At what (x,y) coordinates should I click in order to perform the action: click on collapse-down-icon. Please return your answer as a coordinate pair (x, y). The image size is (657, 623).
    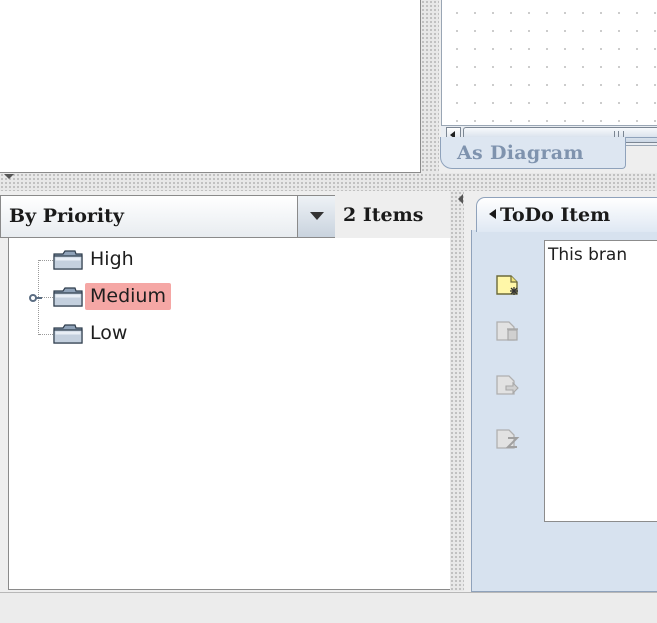
    Looking at the image, I should click on (9, 176).